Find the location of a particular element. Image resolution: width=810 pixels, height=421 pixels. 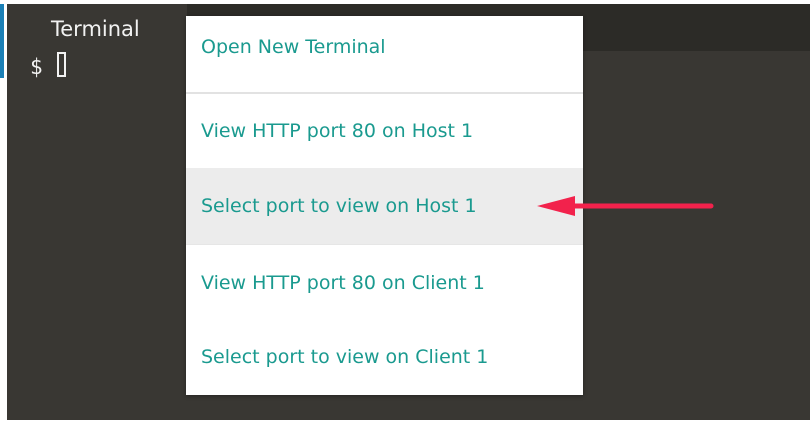

menu-item-select-port-host-1: Select port to view on Host 1 is located at coordinates (384, 206).